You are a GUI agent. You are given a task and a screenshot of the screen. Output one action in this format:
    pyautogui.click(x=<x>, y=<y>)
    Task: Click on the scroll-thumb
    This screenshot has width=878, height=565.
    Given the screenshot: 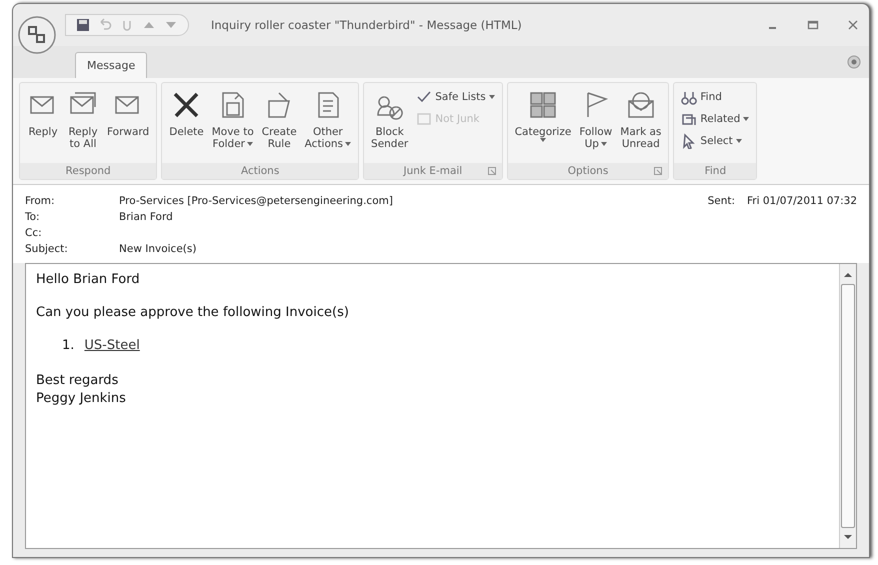 What is the action you would take?
    pyautogui.click(x=848, y=406)
    